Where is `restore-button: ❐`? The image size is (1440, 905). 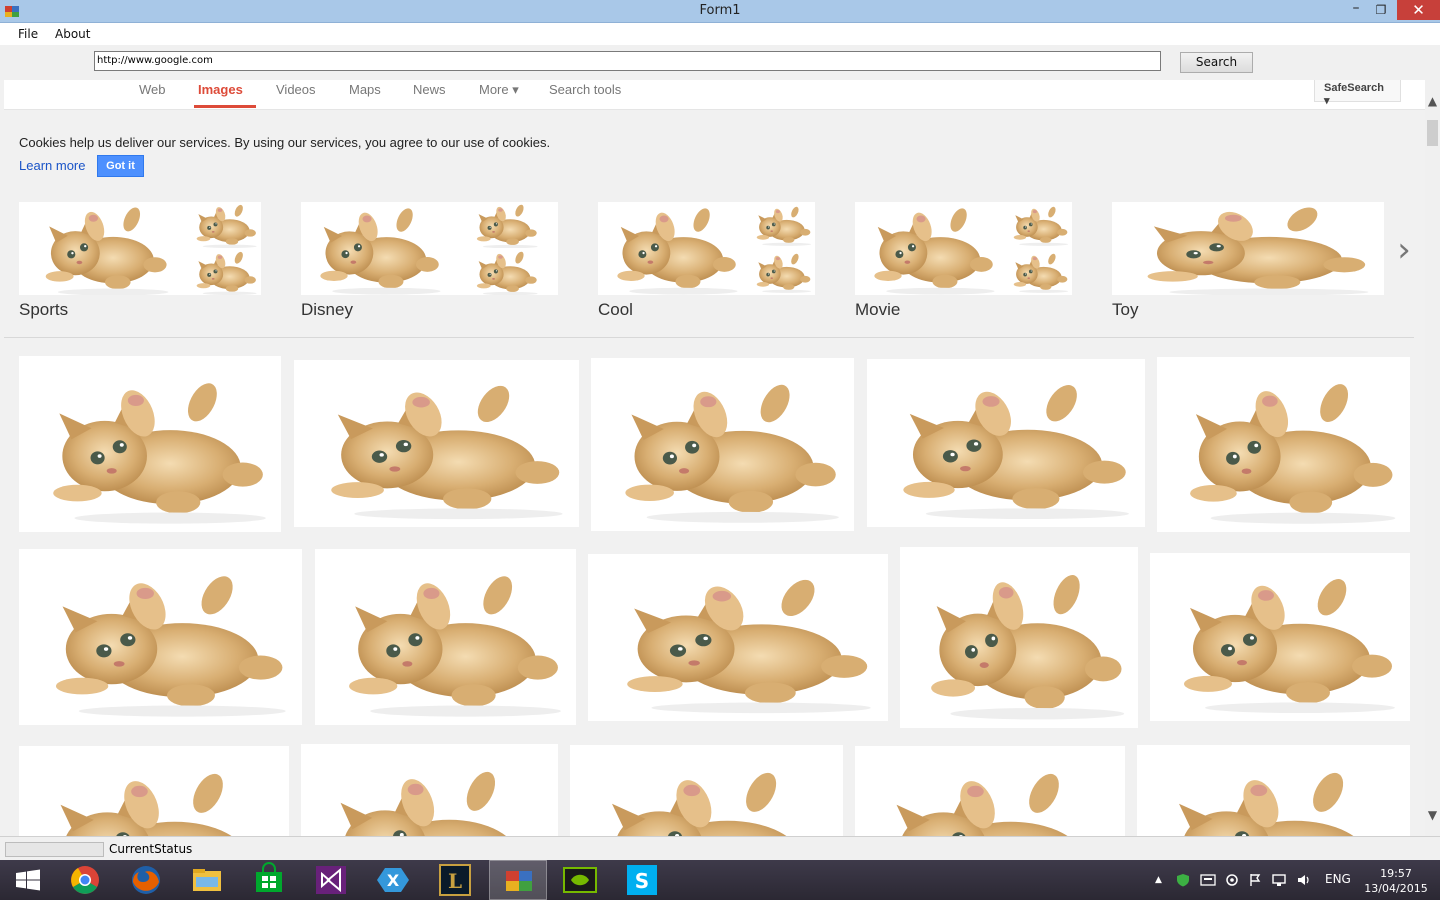
restore-button: ❐ is located at coordinates (1381, 11).